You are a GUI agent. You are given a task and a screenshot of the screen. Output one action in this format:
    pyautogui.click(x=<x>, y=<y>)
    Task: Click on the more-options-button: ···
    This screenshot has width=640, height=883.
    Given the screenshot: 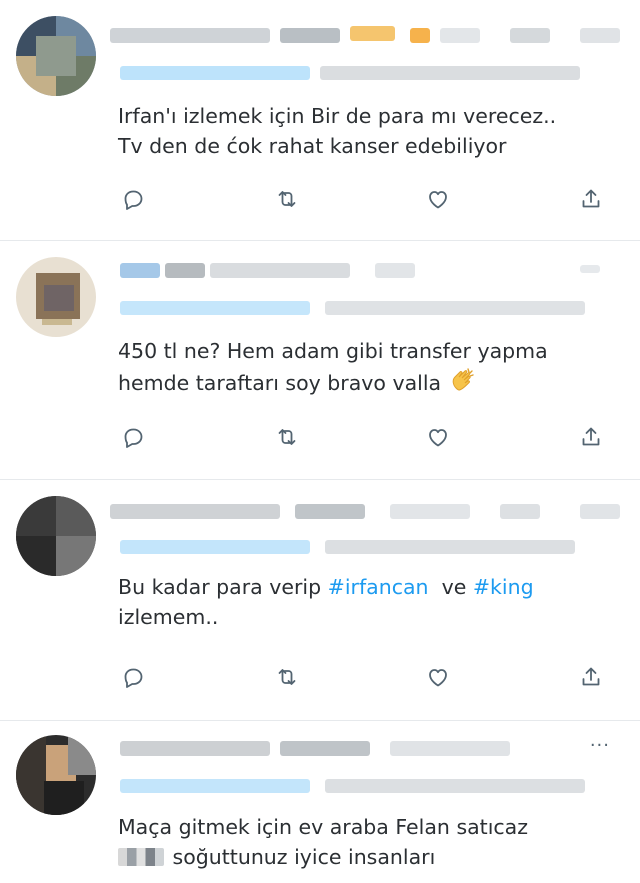 What is the action you would take?
    pyautogui.click(x=600, y=745)
    